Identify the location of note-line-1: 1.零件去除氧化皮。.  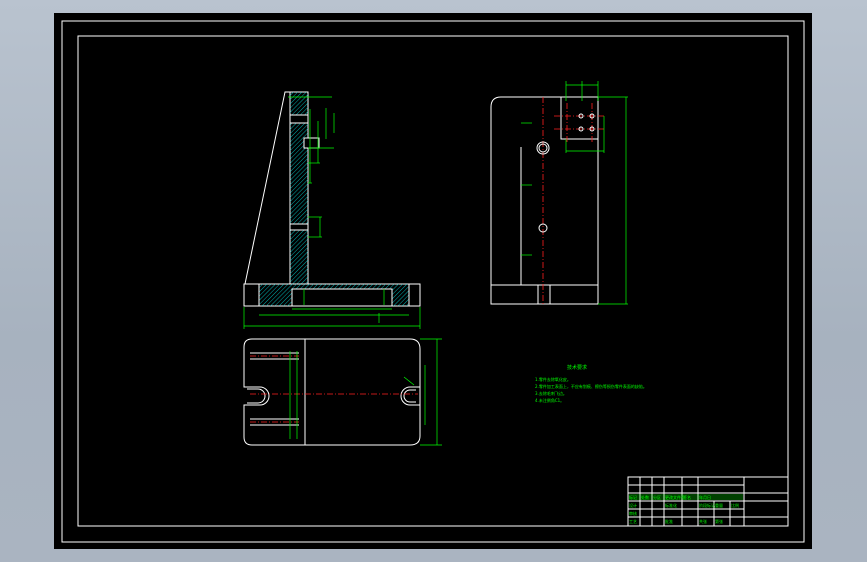
(553, 379).